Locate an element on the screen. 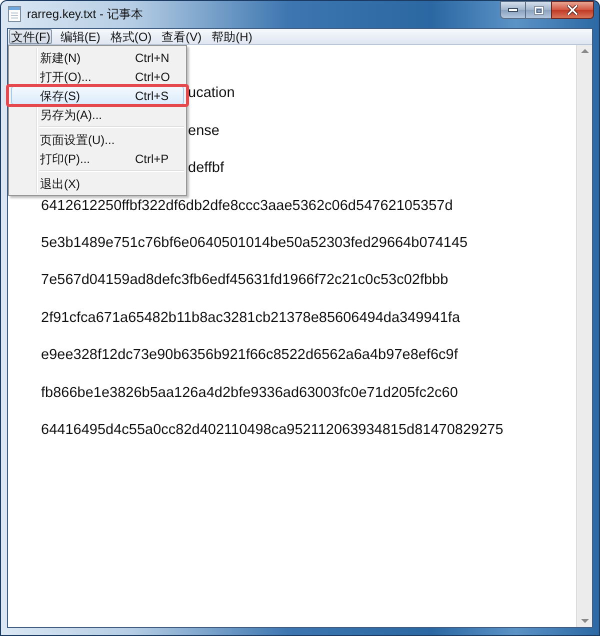 This screenshot has width=600, height=636. minimize-button is located at coordinates (513, 10).